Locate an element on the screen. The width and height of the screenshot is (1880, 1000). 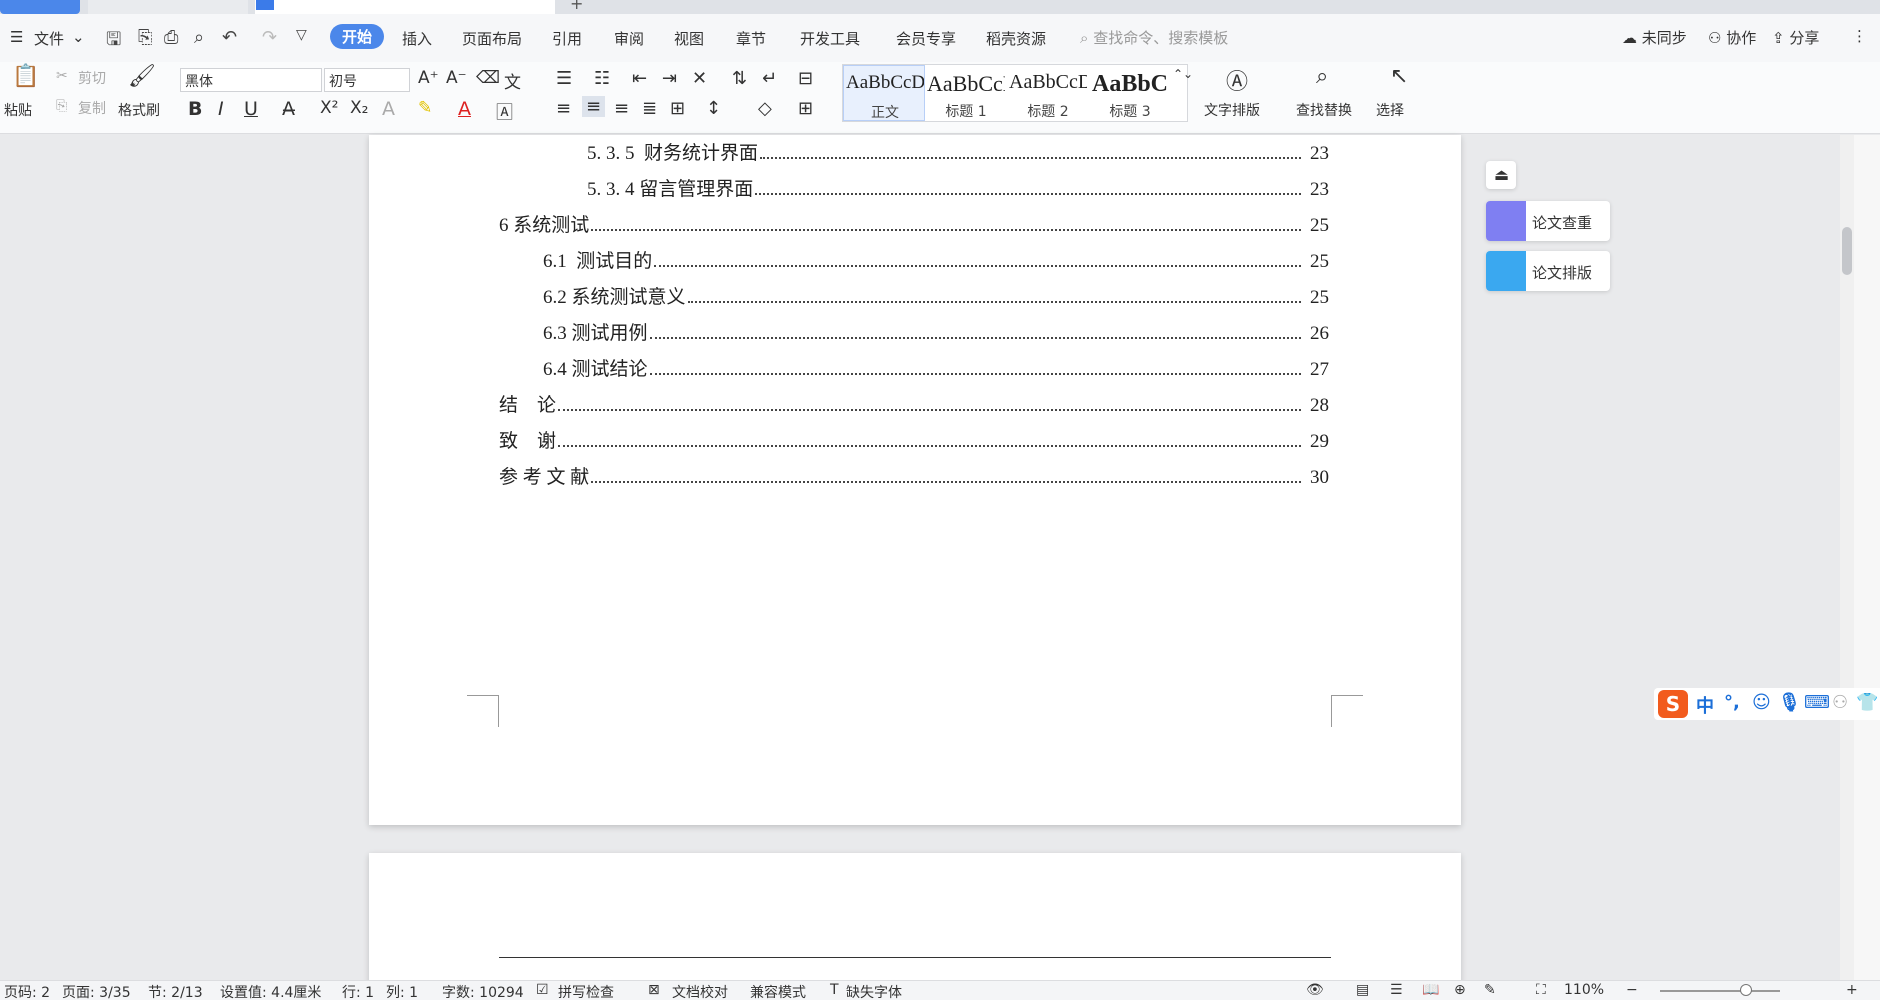
fit-page-icon: ⛶ is located at coordinates (1541, 990).